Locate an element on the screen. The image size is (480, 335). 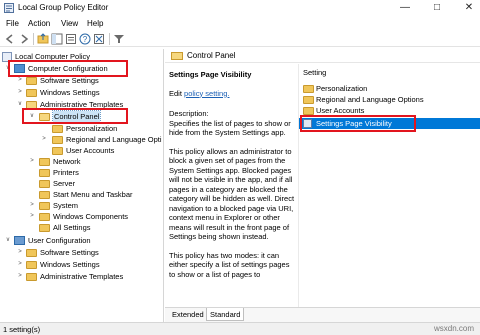
column-header-setting: Setting is located at coordinates (389, 74).